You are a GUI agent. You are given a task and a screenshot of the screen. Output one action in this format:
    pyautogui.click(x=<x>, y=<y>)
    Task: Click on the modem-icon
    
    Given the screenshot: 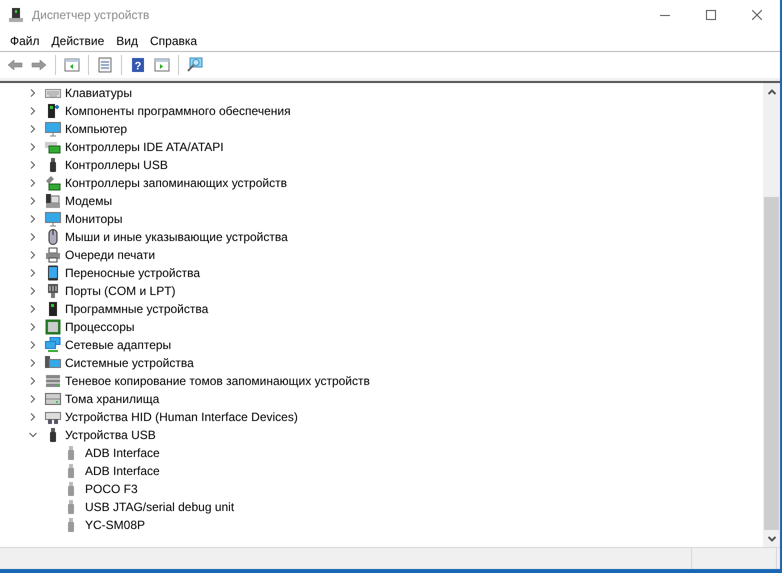 What is the action you would take?
    pyautogui.click(x=53, y=201)
    